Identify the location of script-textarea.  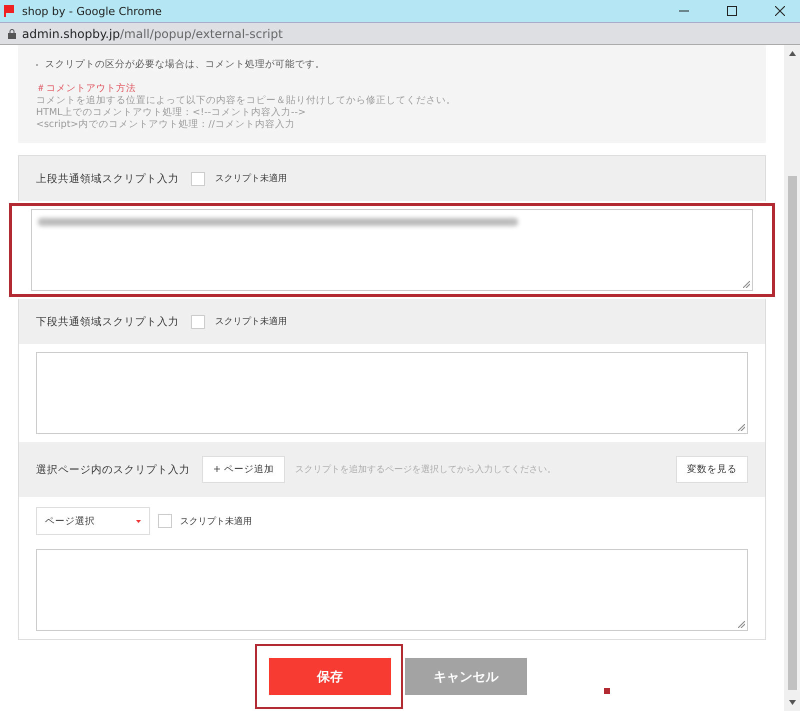
(392, 250).